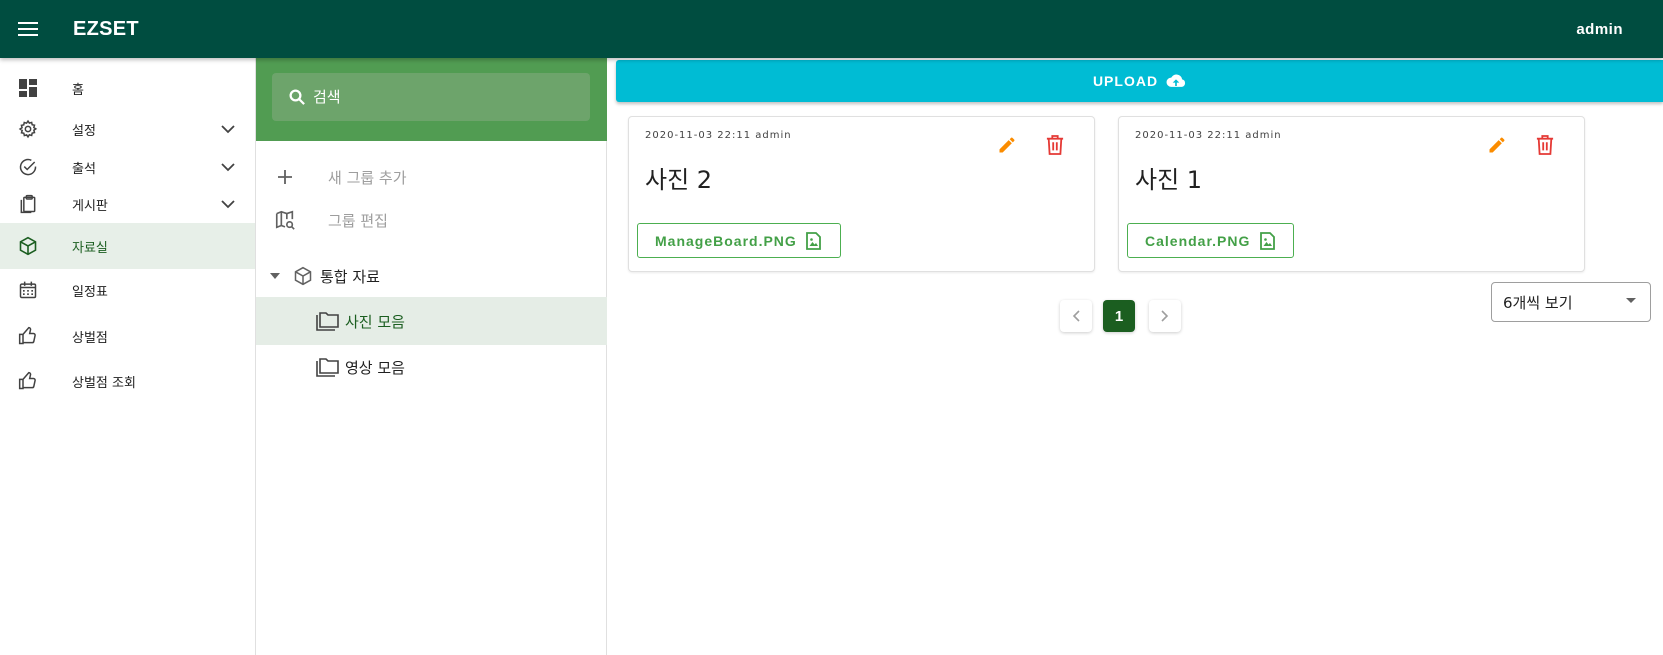 The width and height of the screenshot is (1663, 655). I want to click on tree-folder-label: 영상 모음, so click(375, 367).